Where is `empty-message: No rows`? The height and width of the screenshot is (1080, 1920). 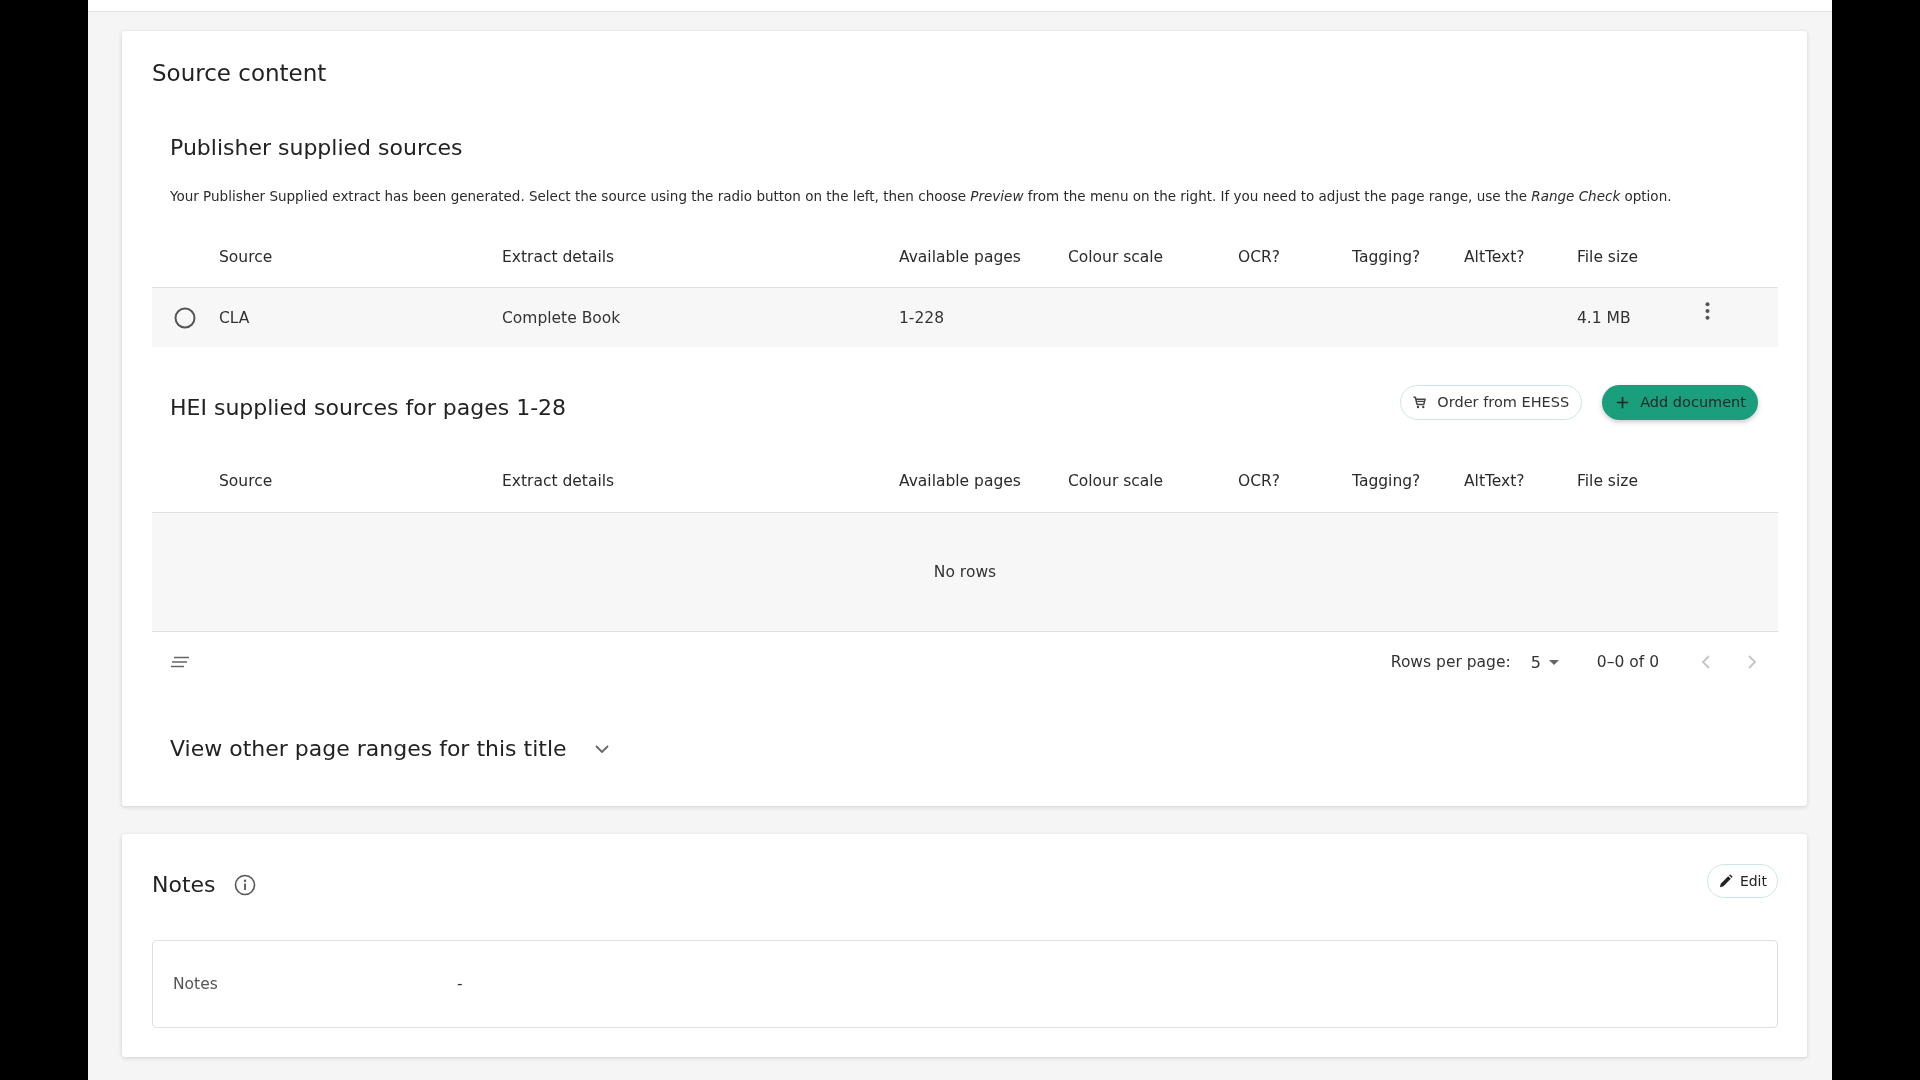 empty-message: No rows is located at coordinates (965, 572).